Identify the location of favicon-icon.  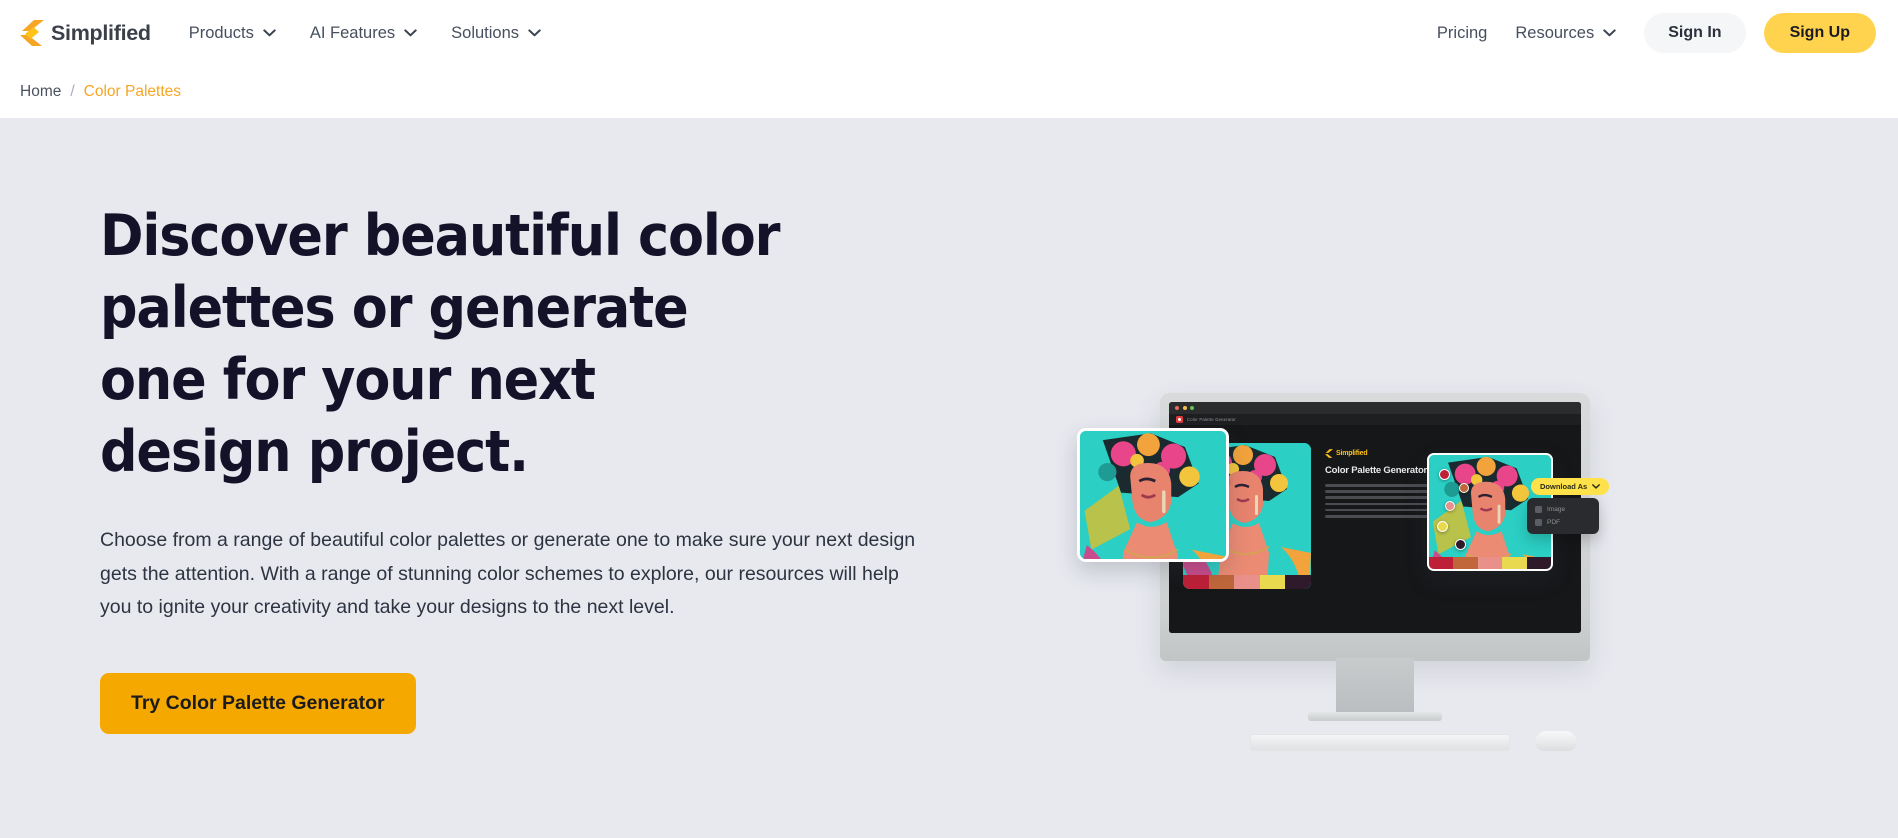
(1179, 419).